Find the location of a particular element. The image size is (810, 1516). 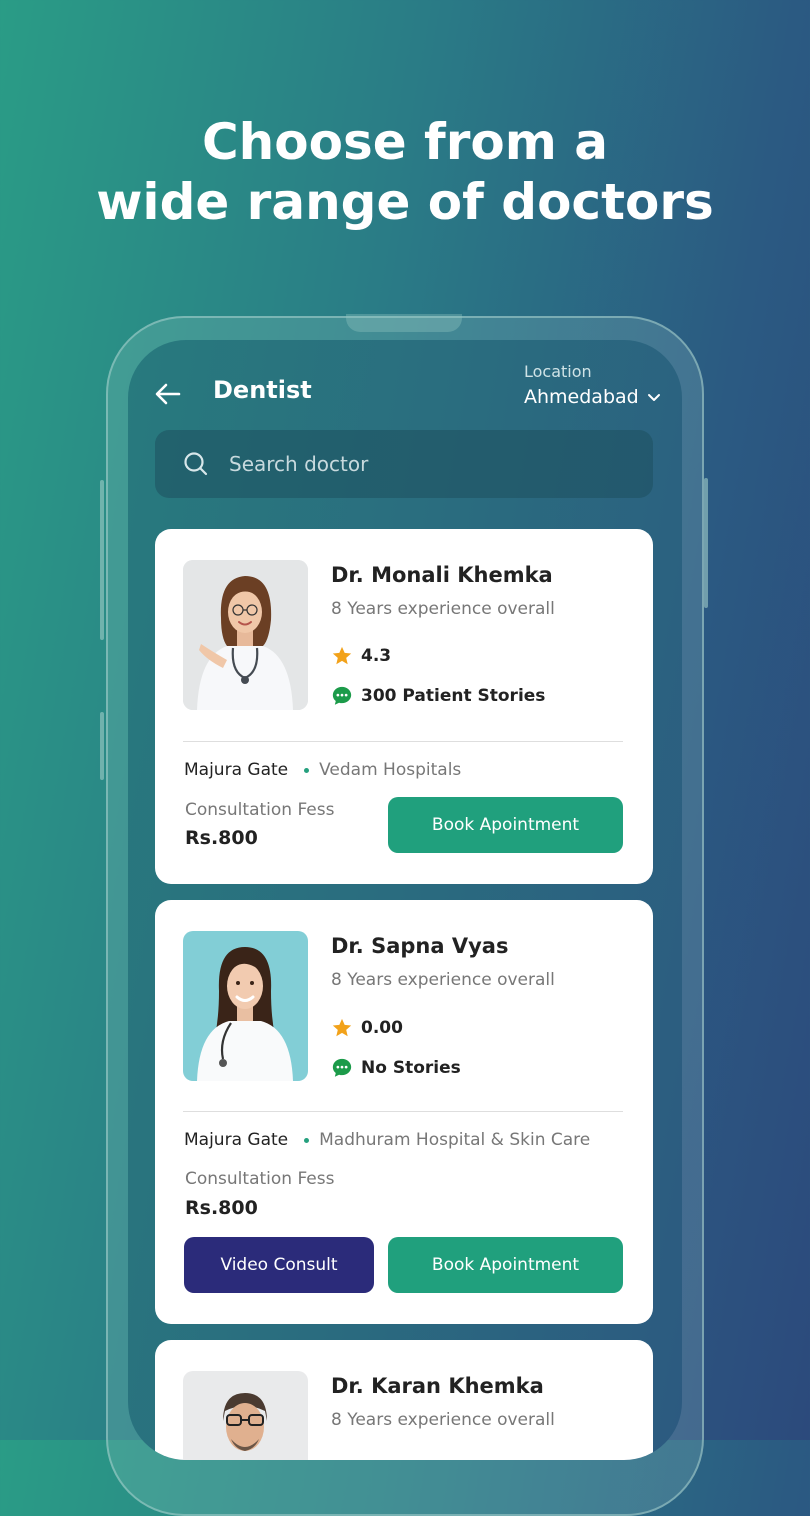

hospital-name: Madhuram Hospital & Skin Care is located at coordinates (455, 1140).